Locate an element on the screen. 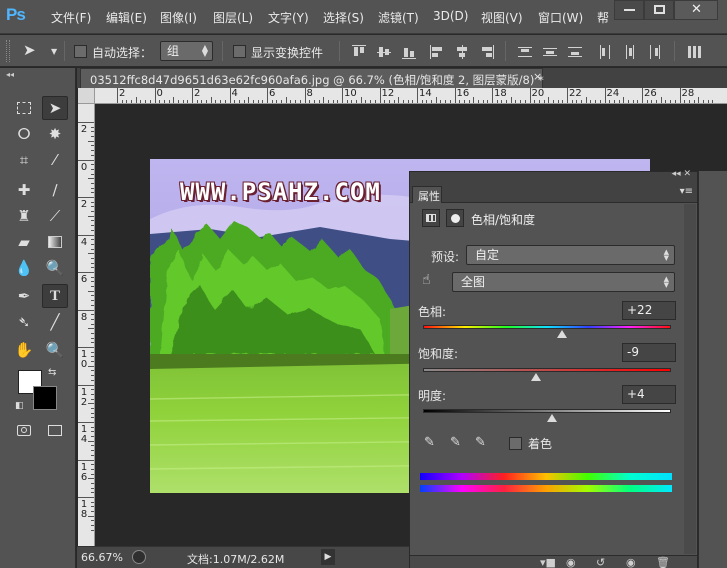 The height and width of the screenshot is (568, 727). ruler-major-tick is located at coordinates (86, 272).